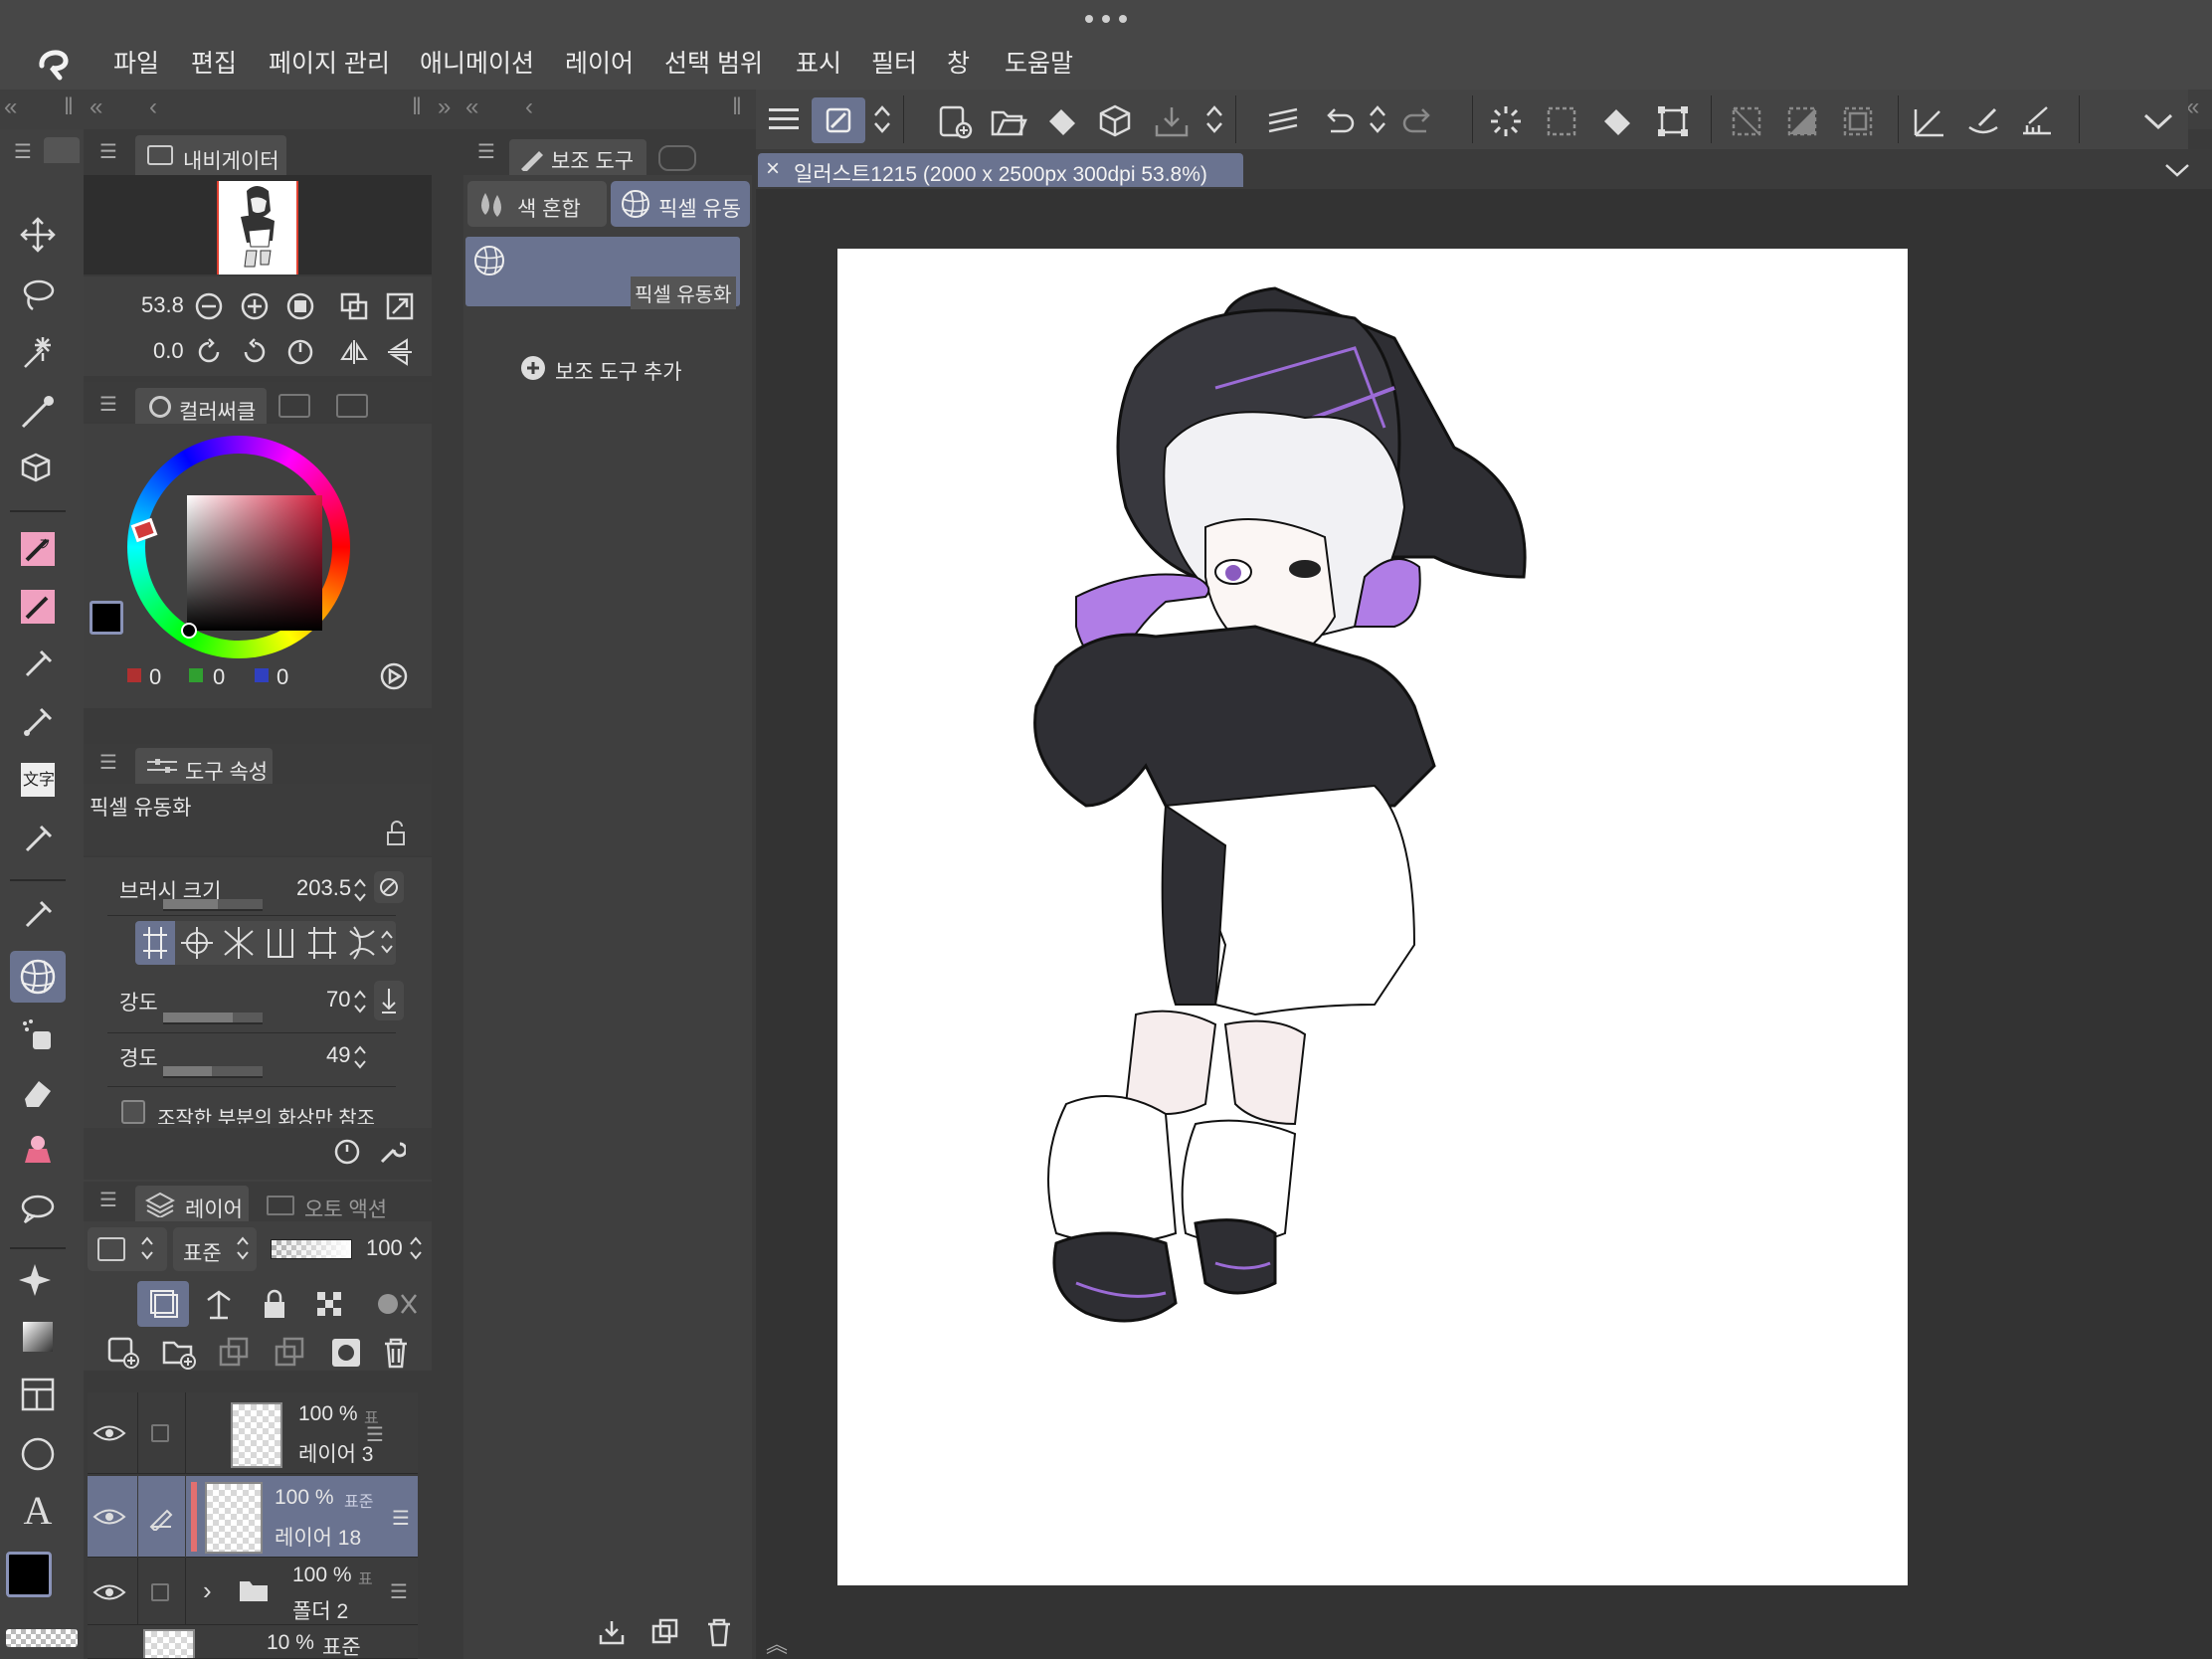 The height and width of the screenshot is (1659, 2212). I want to click on brush-tool-icon, so click(38, 664).